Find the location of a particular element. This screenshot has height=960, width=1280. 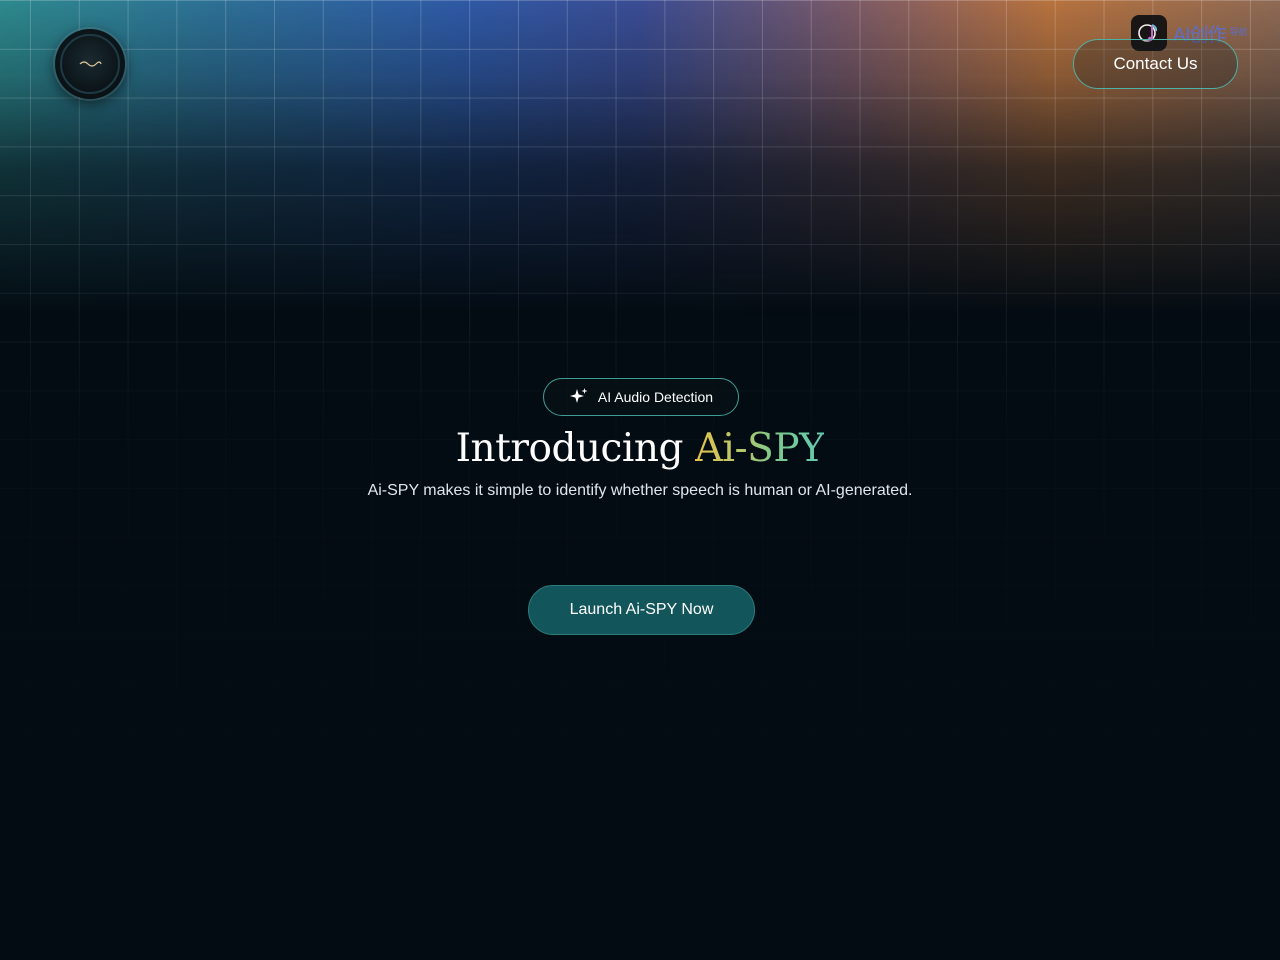

page-title: Introducing Ai-SPY is located at coordinates (640, 448).